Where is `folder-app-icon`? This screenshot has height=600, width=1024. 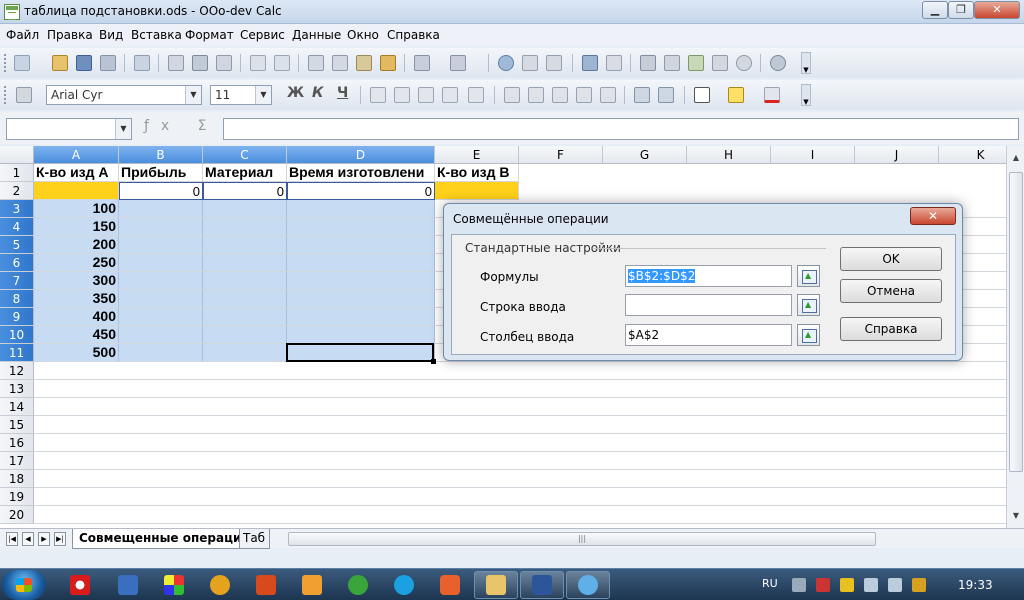
folder-app-icon is located at coordinates (312, 585).